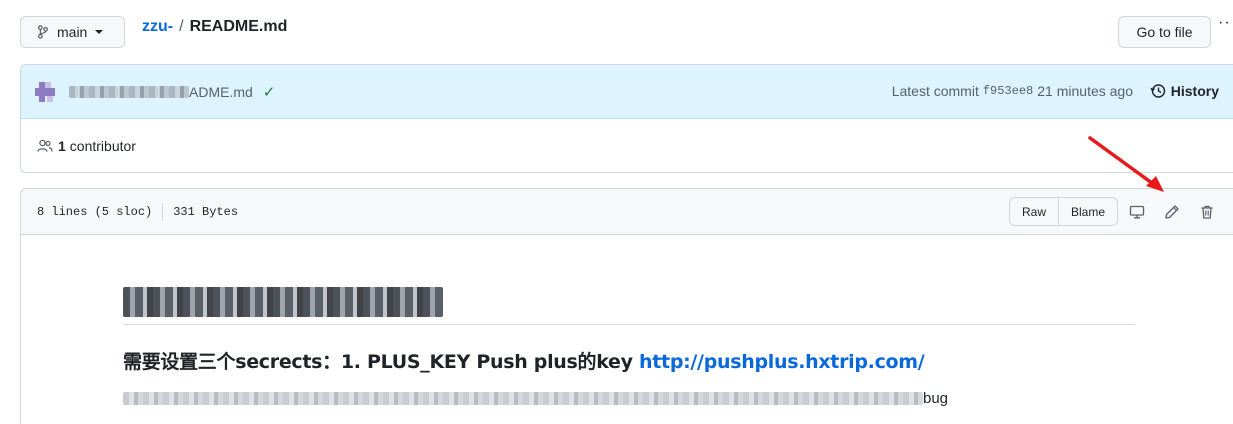 This screenshot has height=424, width=1233. Describe the element at coordinates (627, 146) in the screenshot. I see `contributors-row: 1 contributor` at that location.